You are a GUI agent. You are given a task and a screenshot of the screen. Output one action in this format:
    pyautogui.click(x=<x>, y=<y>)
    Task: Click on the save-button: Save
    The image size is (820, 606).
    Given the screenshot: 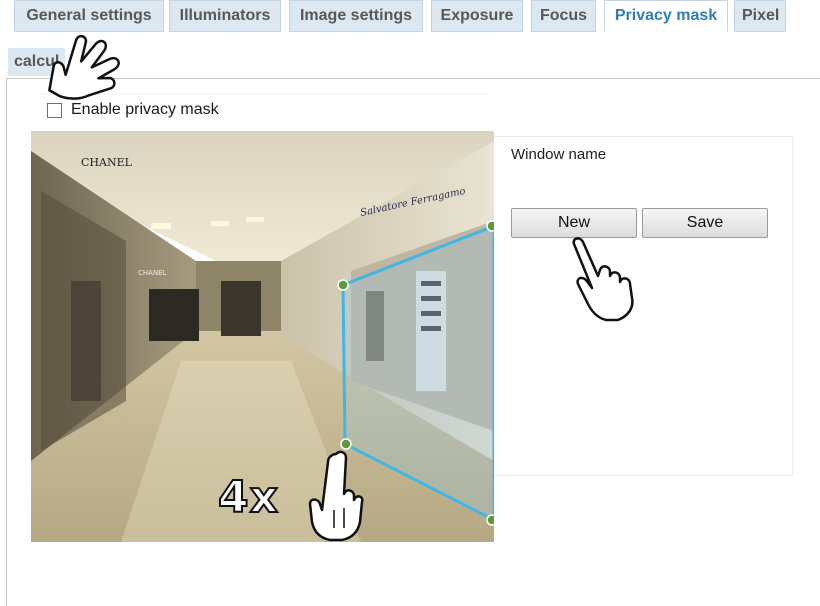 What is the action you would take?
    pyautogui.click(x=705, y=223)
    